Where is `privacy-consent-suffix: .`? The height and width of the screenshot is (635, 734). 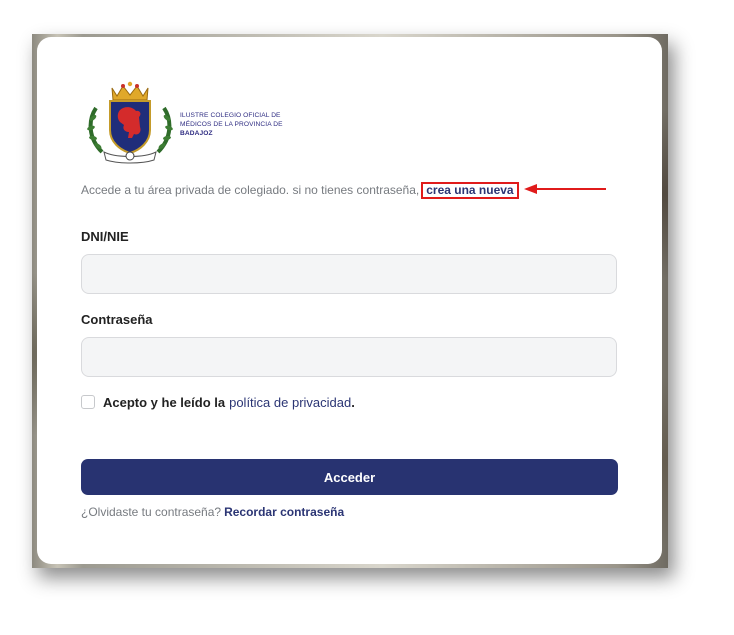
privacy-consent-suffix: . is located at coordinates (353, 402).